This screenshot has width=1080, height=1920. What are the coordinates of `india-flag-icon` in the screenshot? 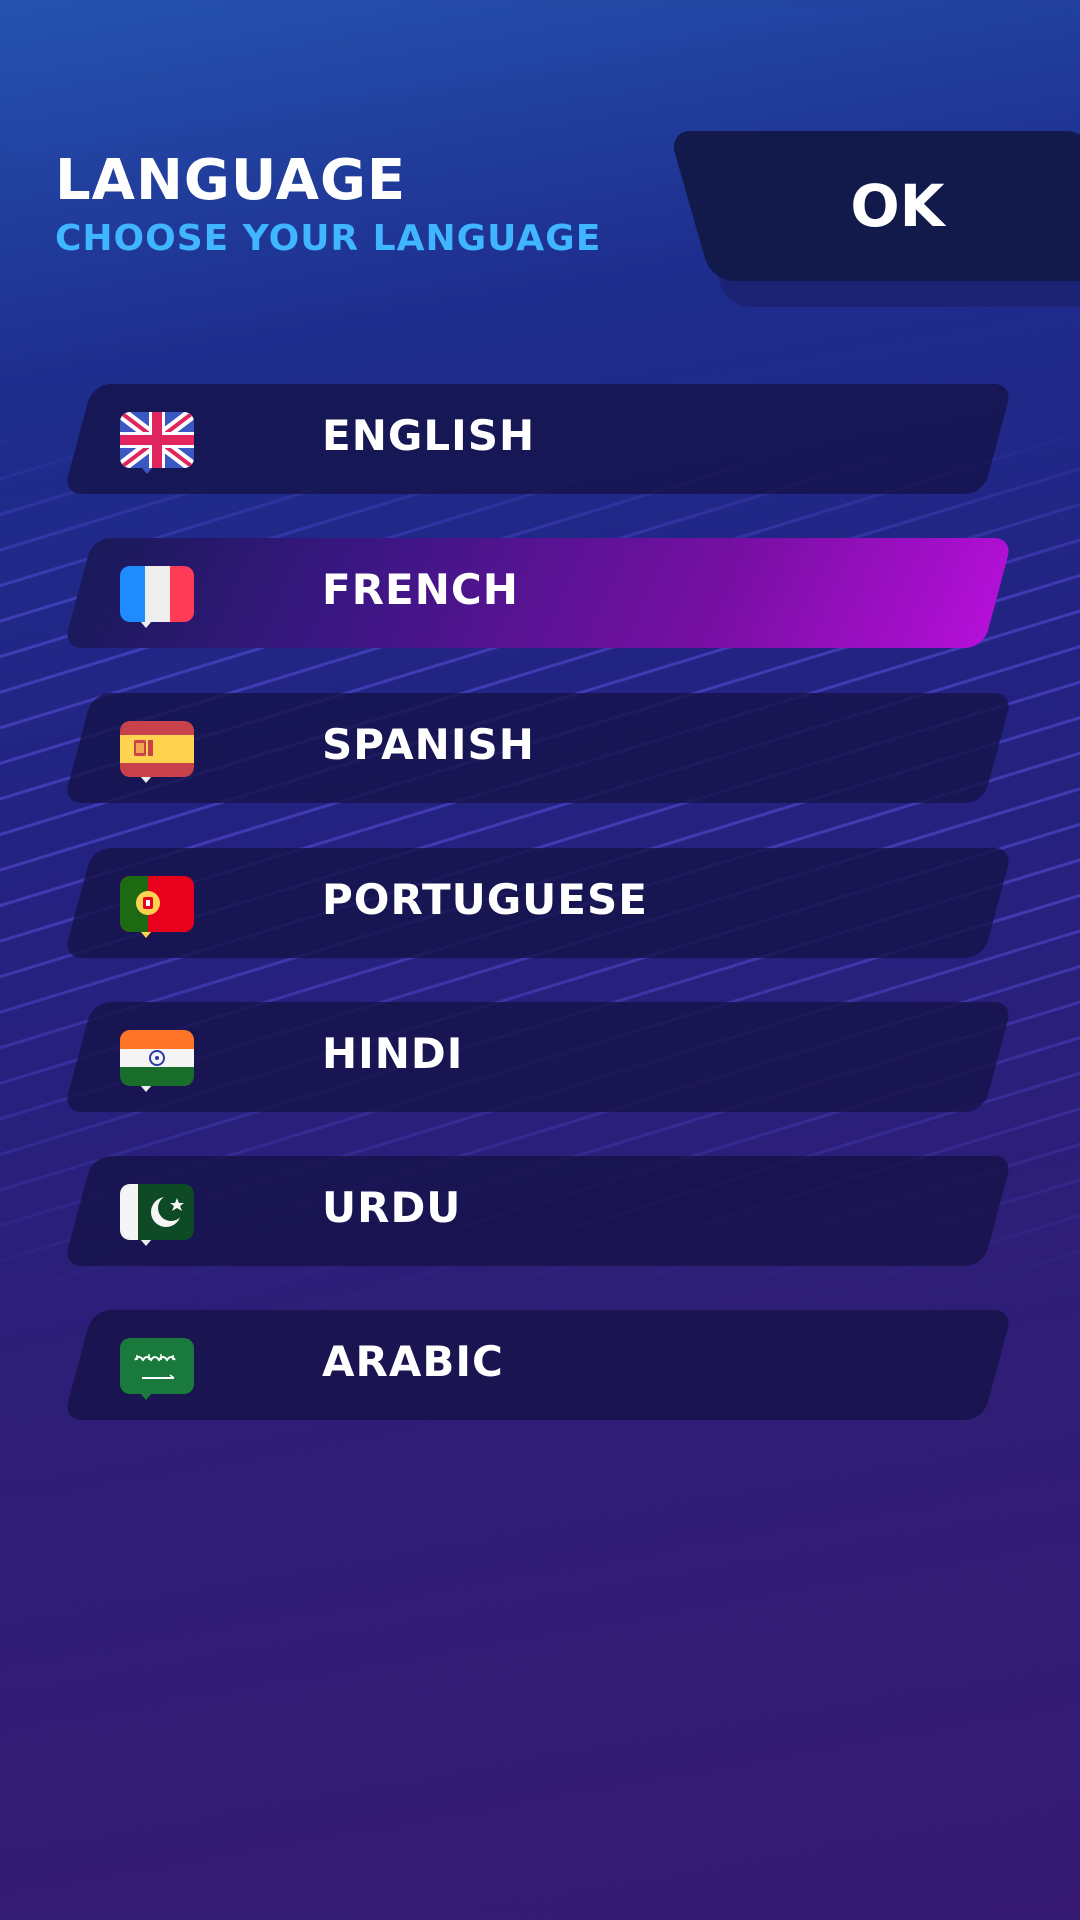 It's located at (157, 1061).